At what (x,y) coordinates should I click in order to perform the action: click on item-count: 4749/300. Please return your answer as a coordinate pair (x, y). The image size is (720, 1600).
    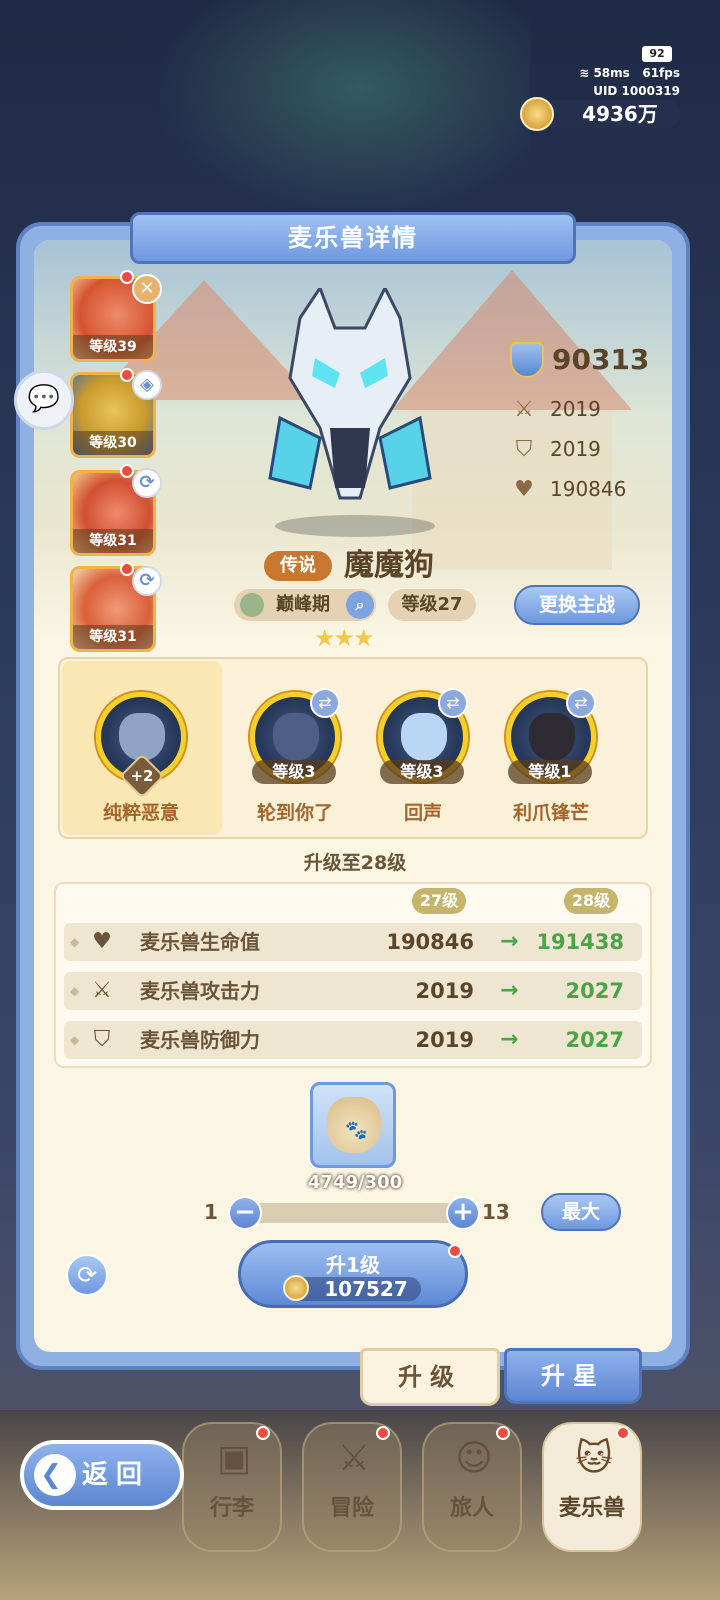
    Looking at the image, I should click on (355, 1182).